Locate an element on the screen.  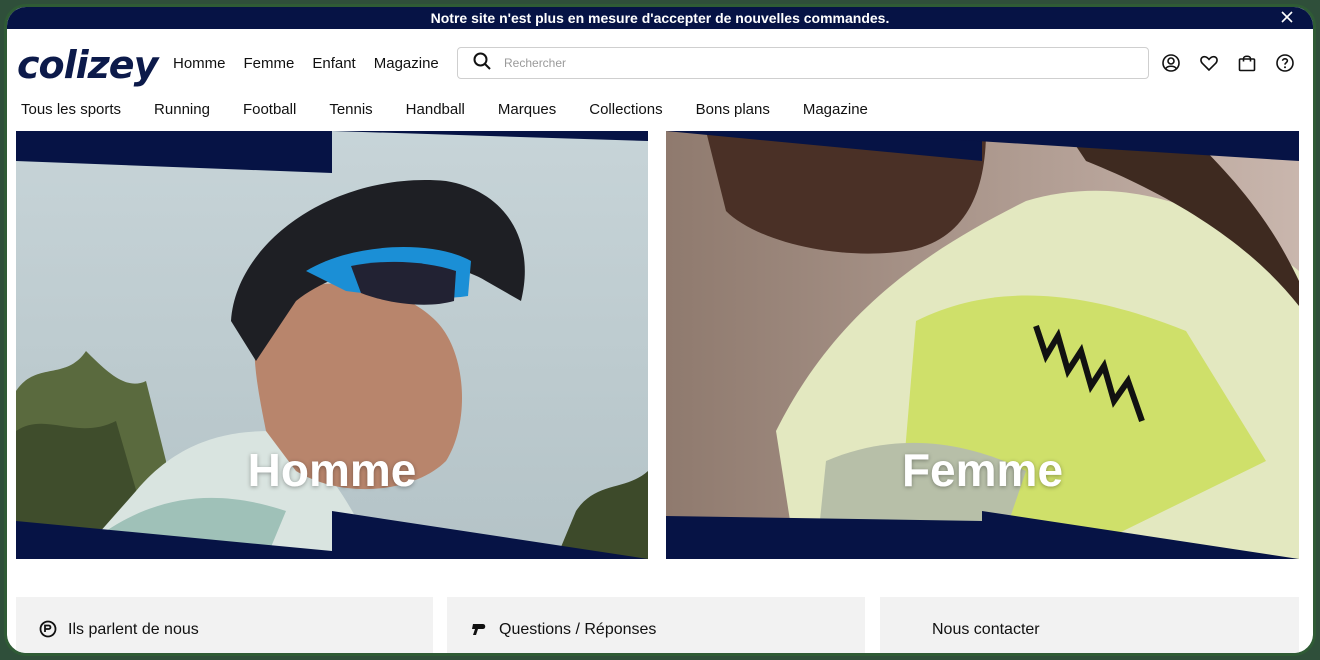
header-icons is located at coordinates (1228, 63).